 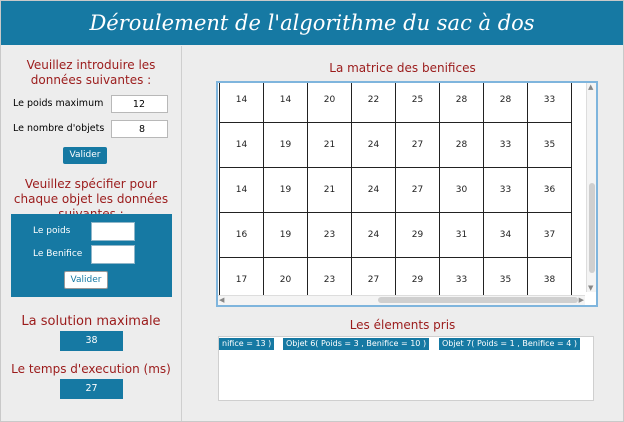 What do you see at coordinates (58, 254) in the screenshot?
I see `benefit-label: Le Benifice` at bounding box center [58, 254].